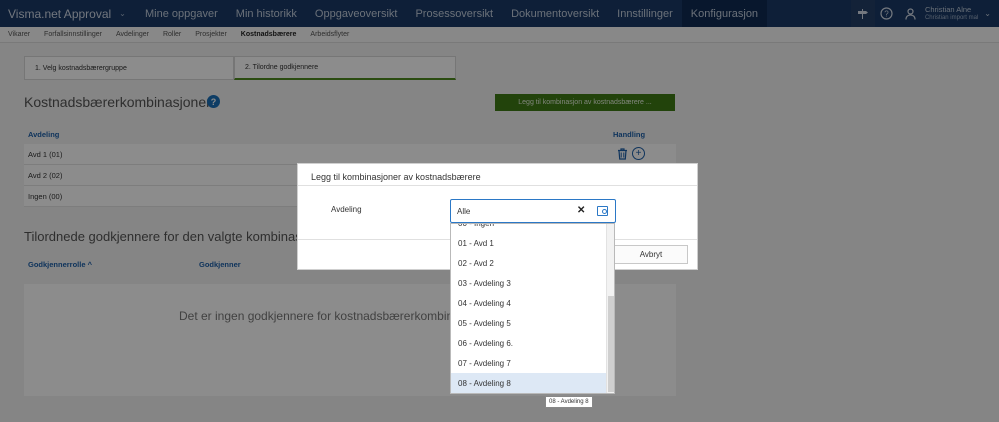  What do you see at coordinates (529, 228) in the screenshot?
I see `list-item: 00 - Ingen` at bounding box center [529, 228].